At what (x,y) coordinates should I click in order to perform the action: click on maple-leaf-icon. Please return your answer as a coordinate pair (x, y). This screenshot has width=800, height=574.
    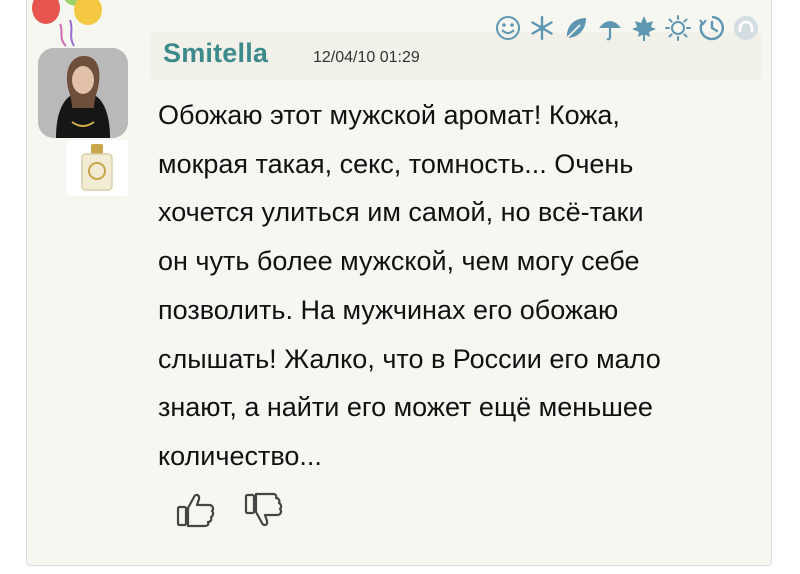
    Looking at the image, I should click on (644, 28).